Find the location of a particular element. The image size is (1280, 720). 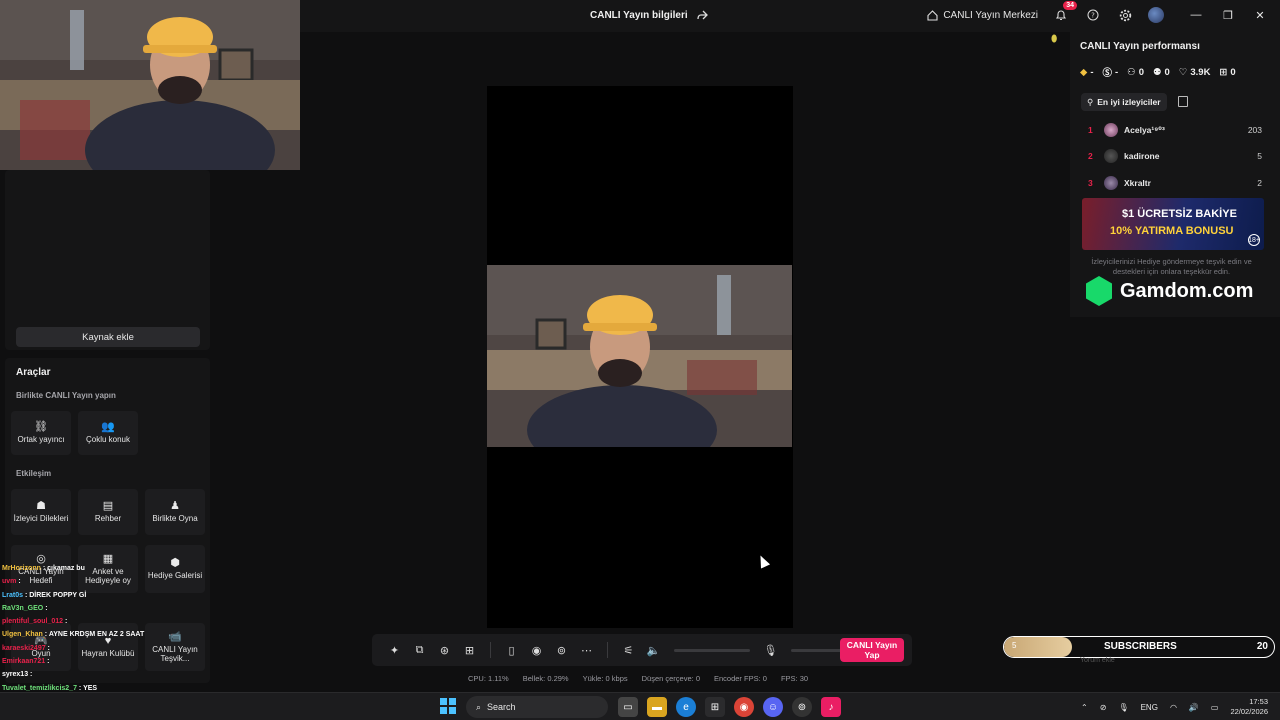

tool-co-host: ⛓ Ortak yayıncı is located at coordinates (41, 433).